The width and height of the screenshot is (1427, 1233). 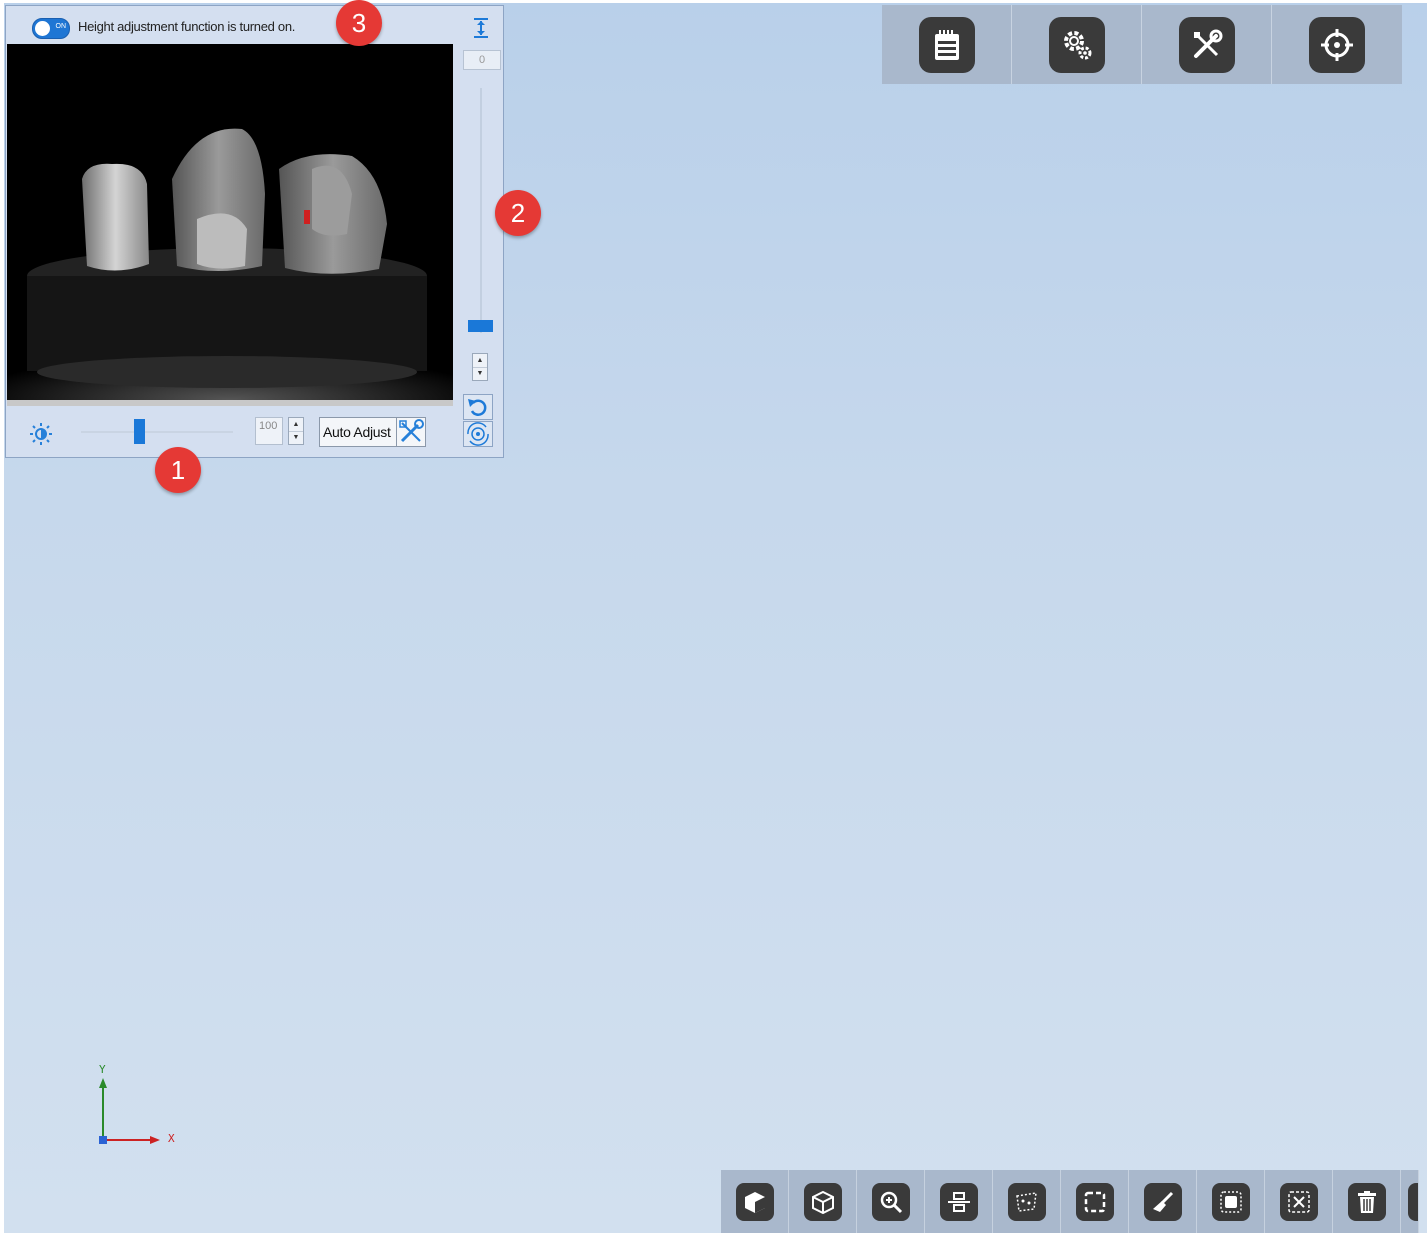 I want to click on height-up-arrow-icon: ▲, so click(x=480, y=361).